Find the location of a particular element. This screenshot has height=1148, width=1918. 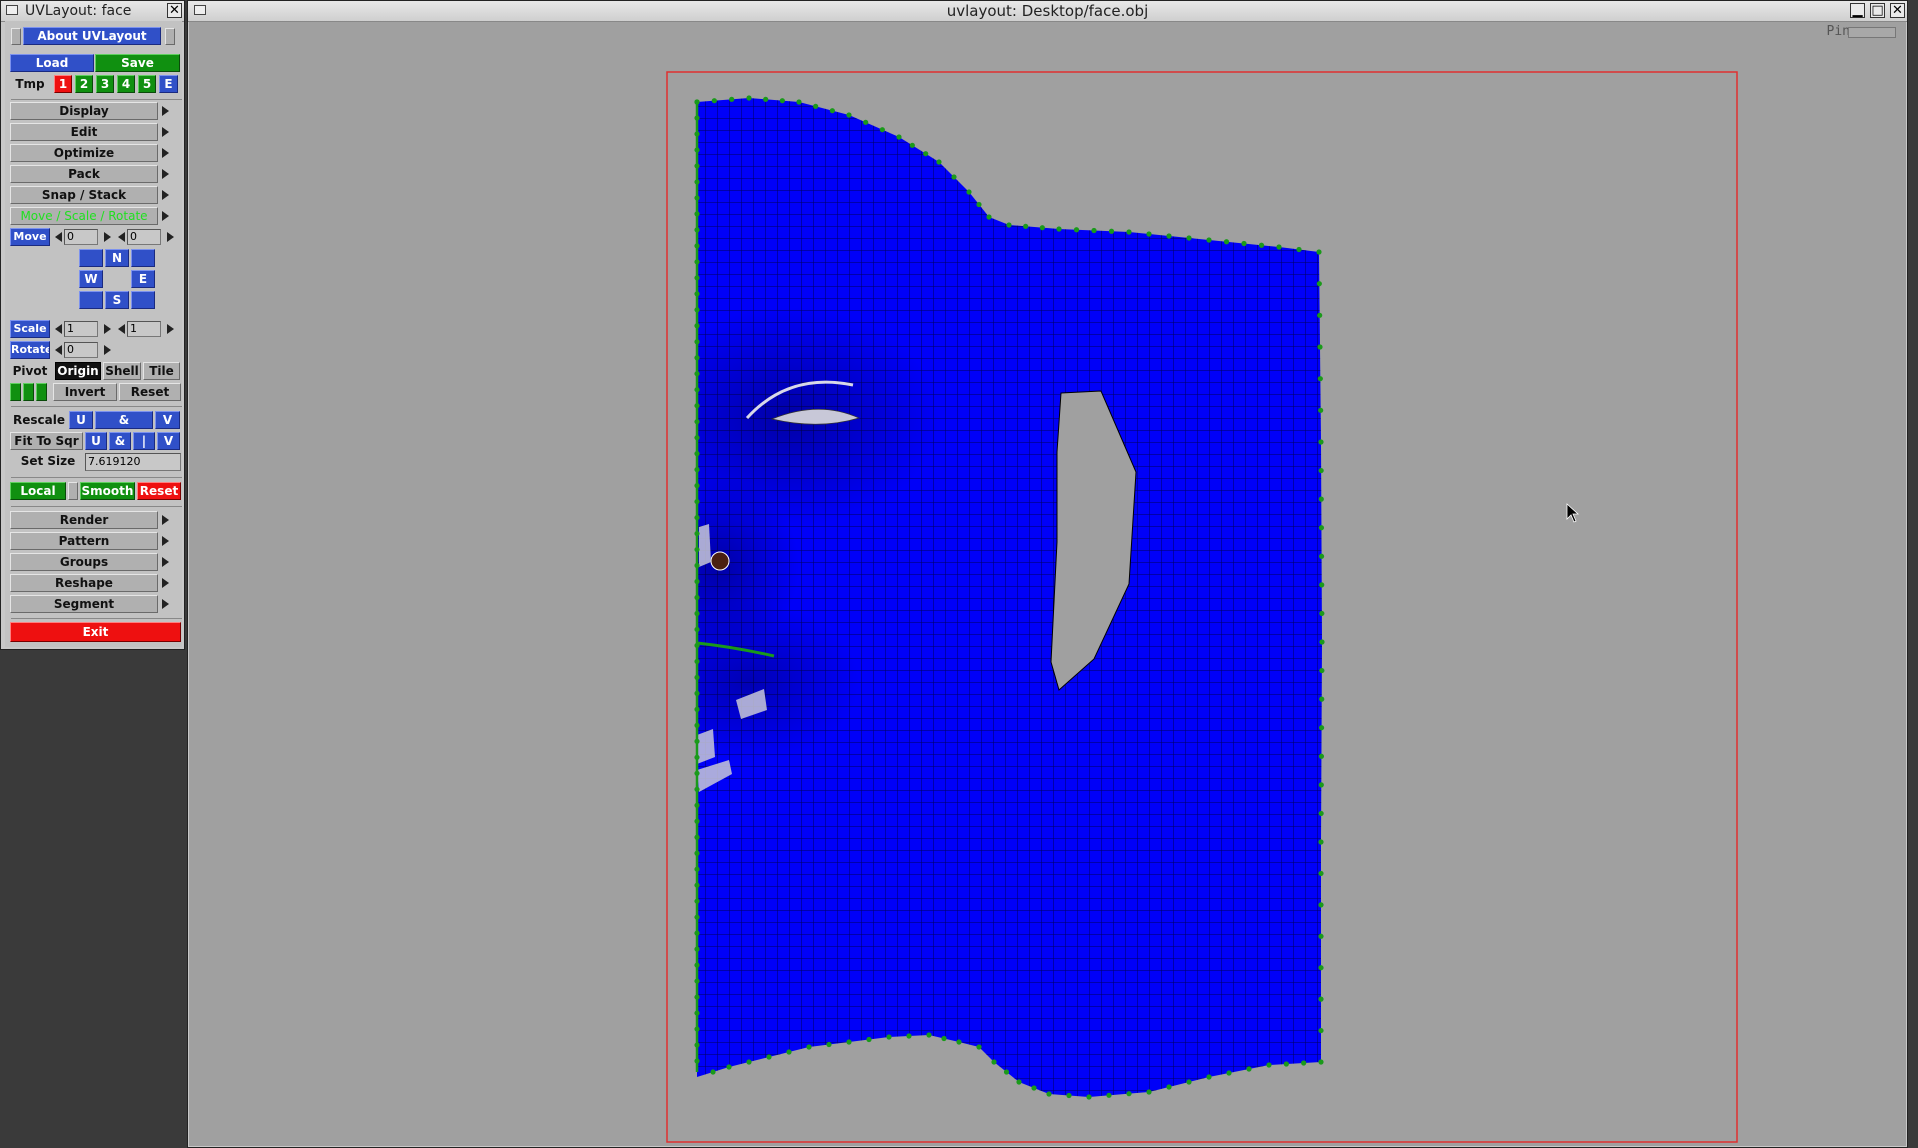

rotate-button: Rotate is located at coordinates (30, 350).